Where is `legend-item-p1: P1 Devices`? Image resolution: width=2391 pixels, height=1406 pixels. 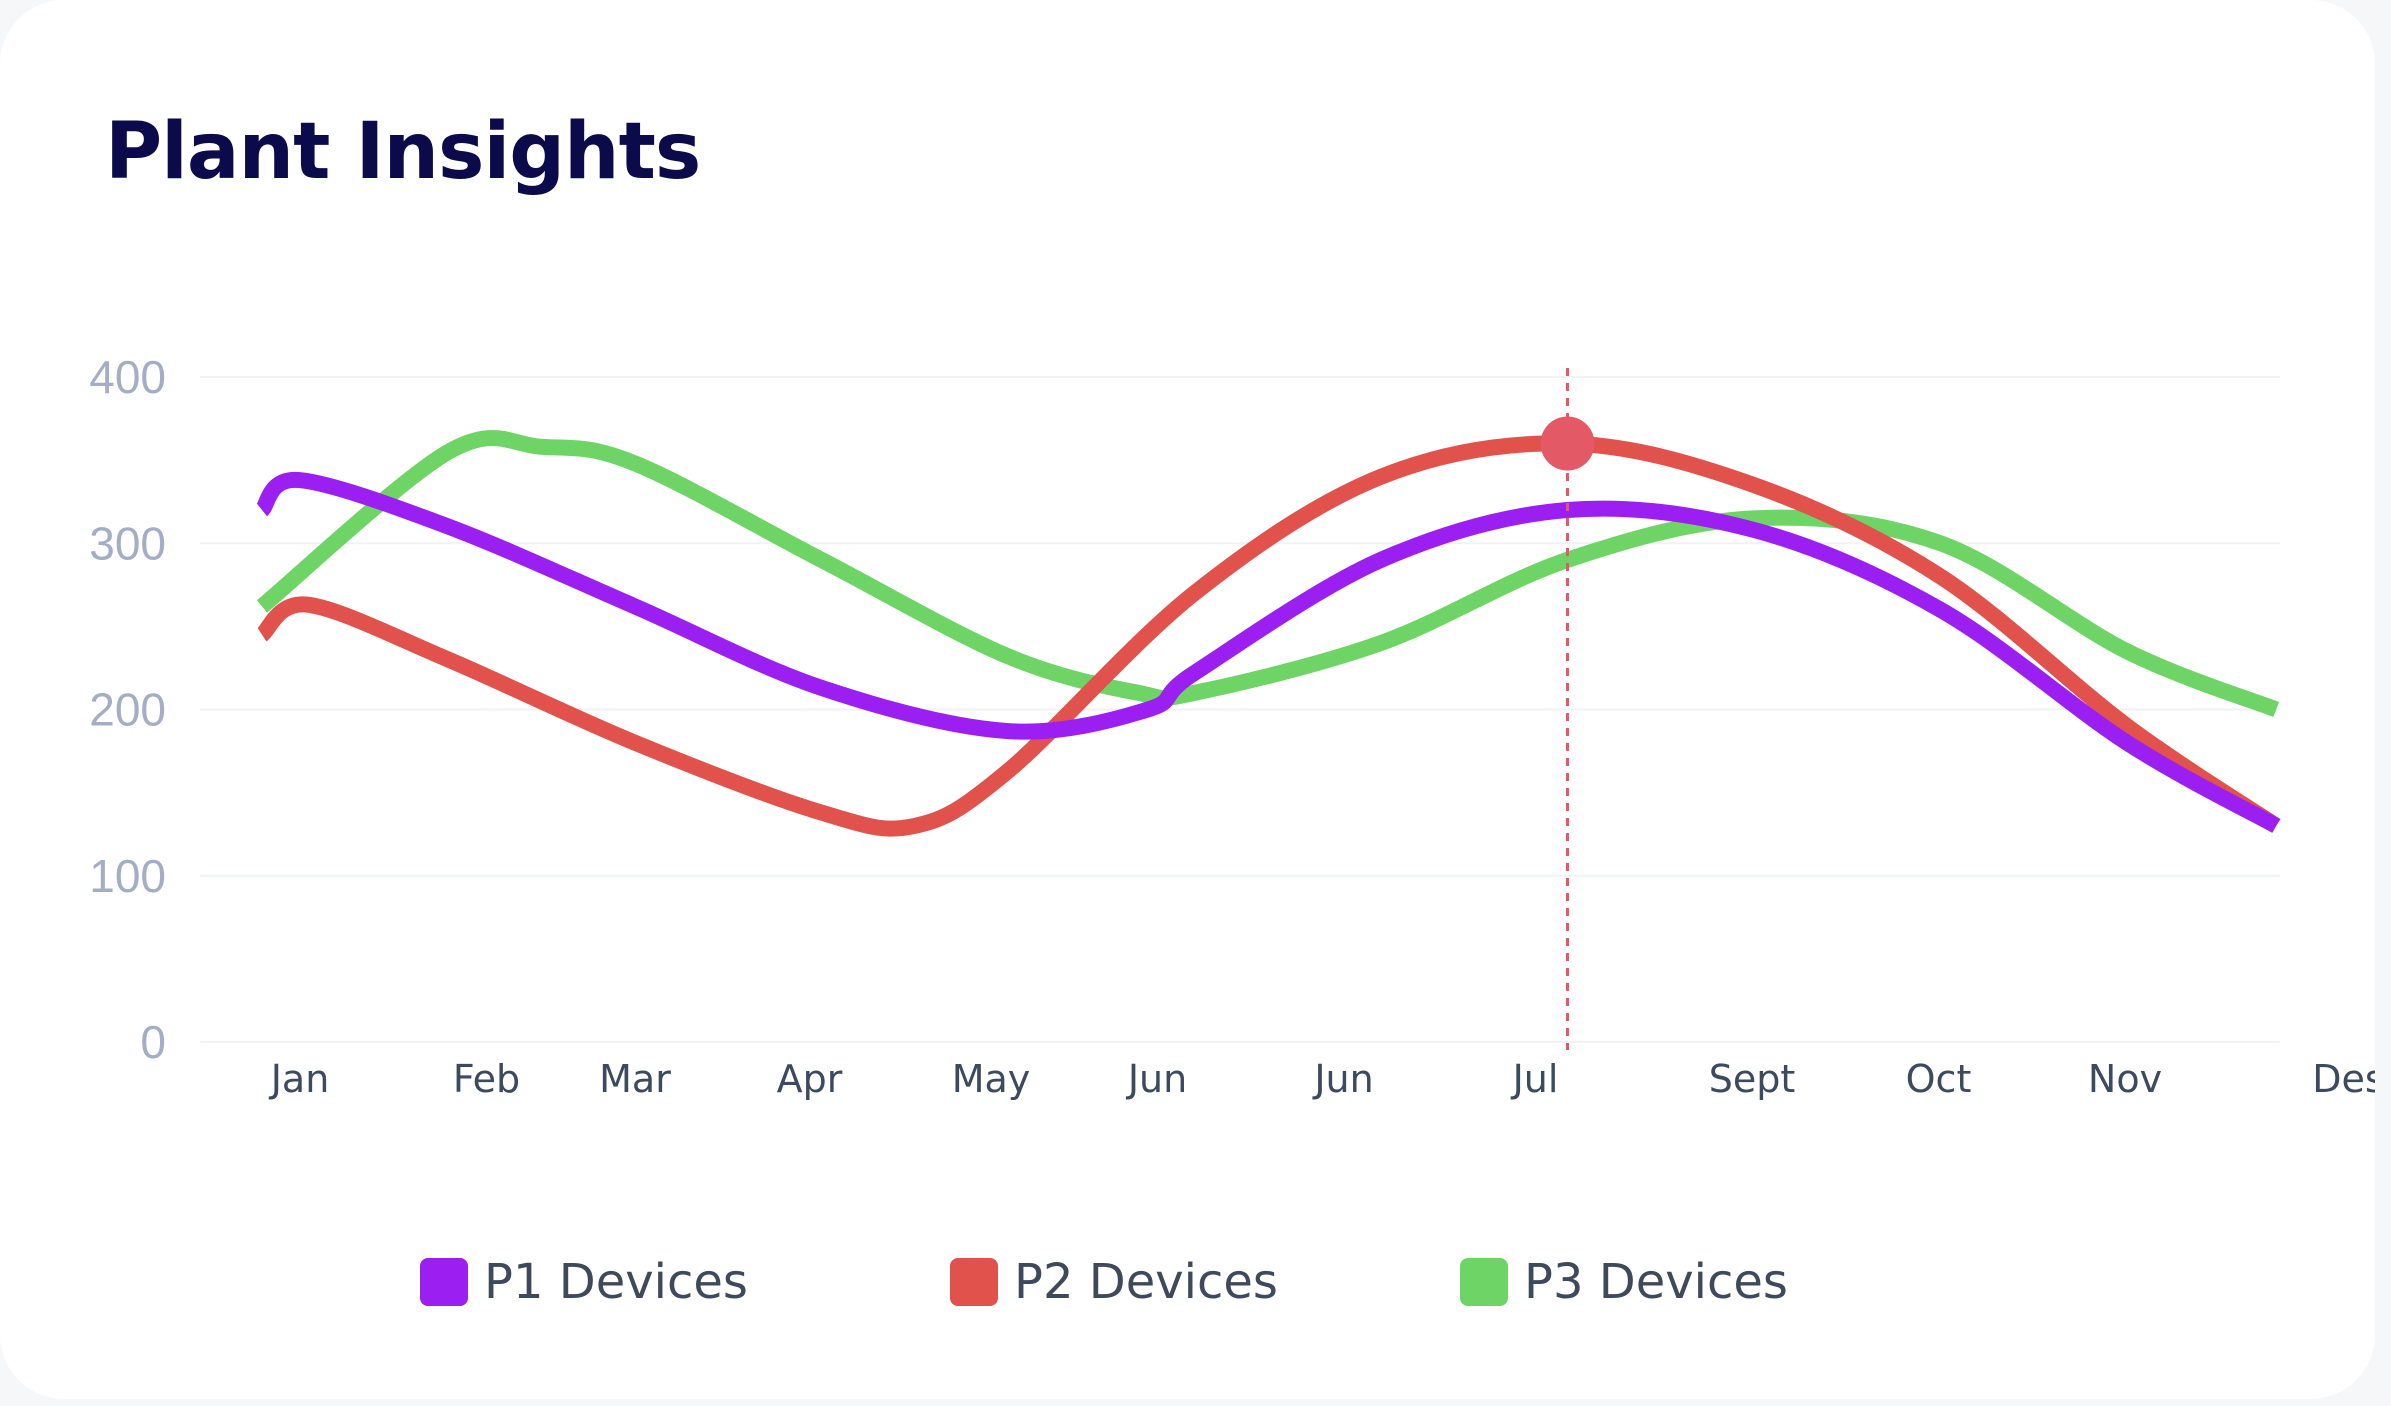
legend-item-p1: P1 Devices is located at coordinates (584, 1282).